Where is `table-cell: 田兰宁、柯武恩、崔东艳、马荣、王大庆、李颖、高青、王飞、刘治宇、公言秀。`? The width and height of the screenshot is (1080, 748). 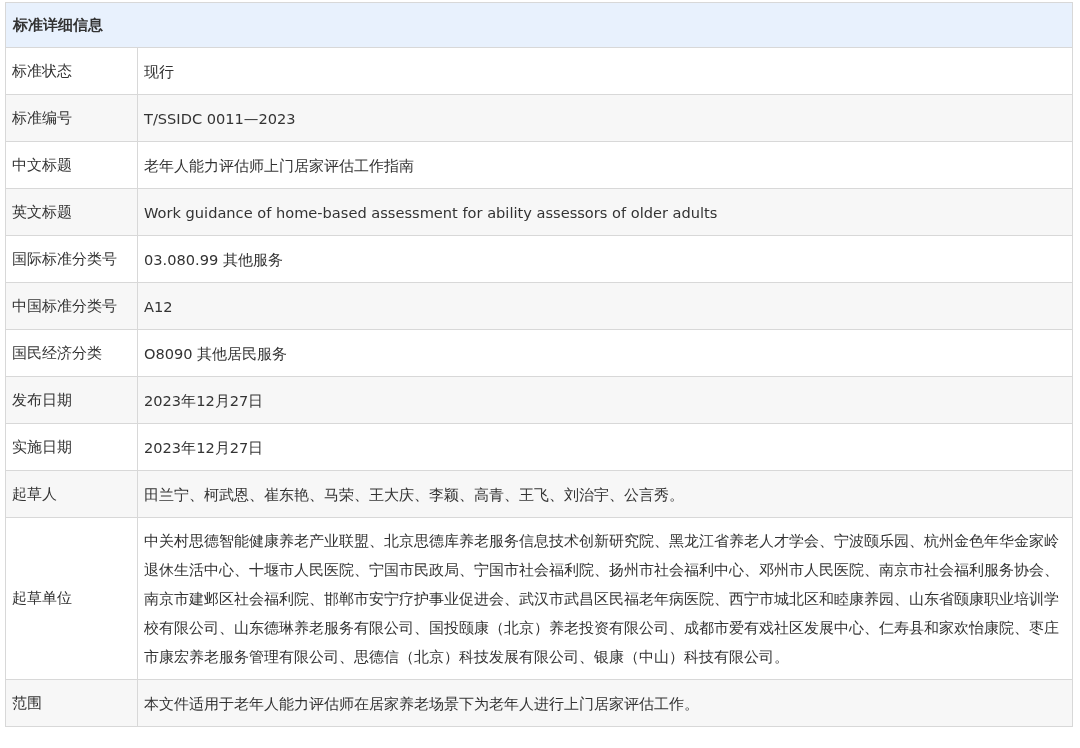 table-cell: 田兰宁、柯武恩、崔东艳、马荣、王大庆、李颖、高青、王飞、刘治宇、公言秀。 is located at coordinates (605, 494).